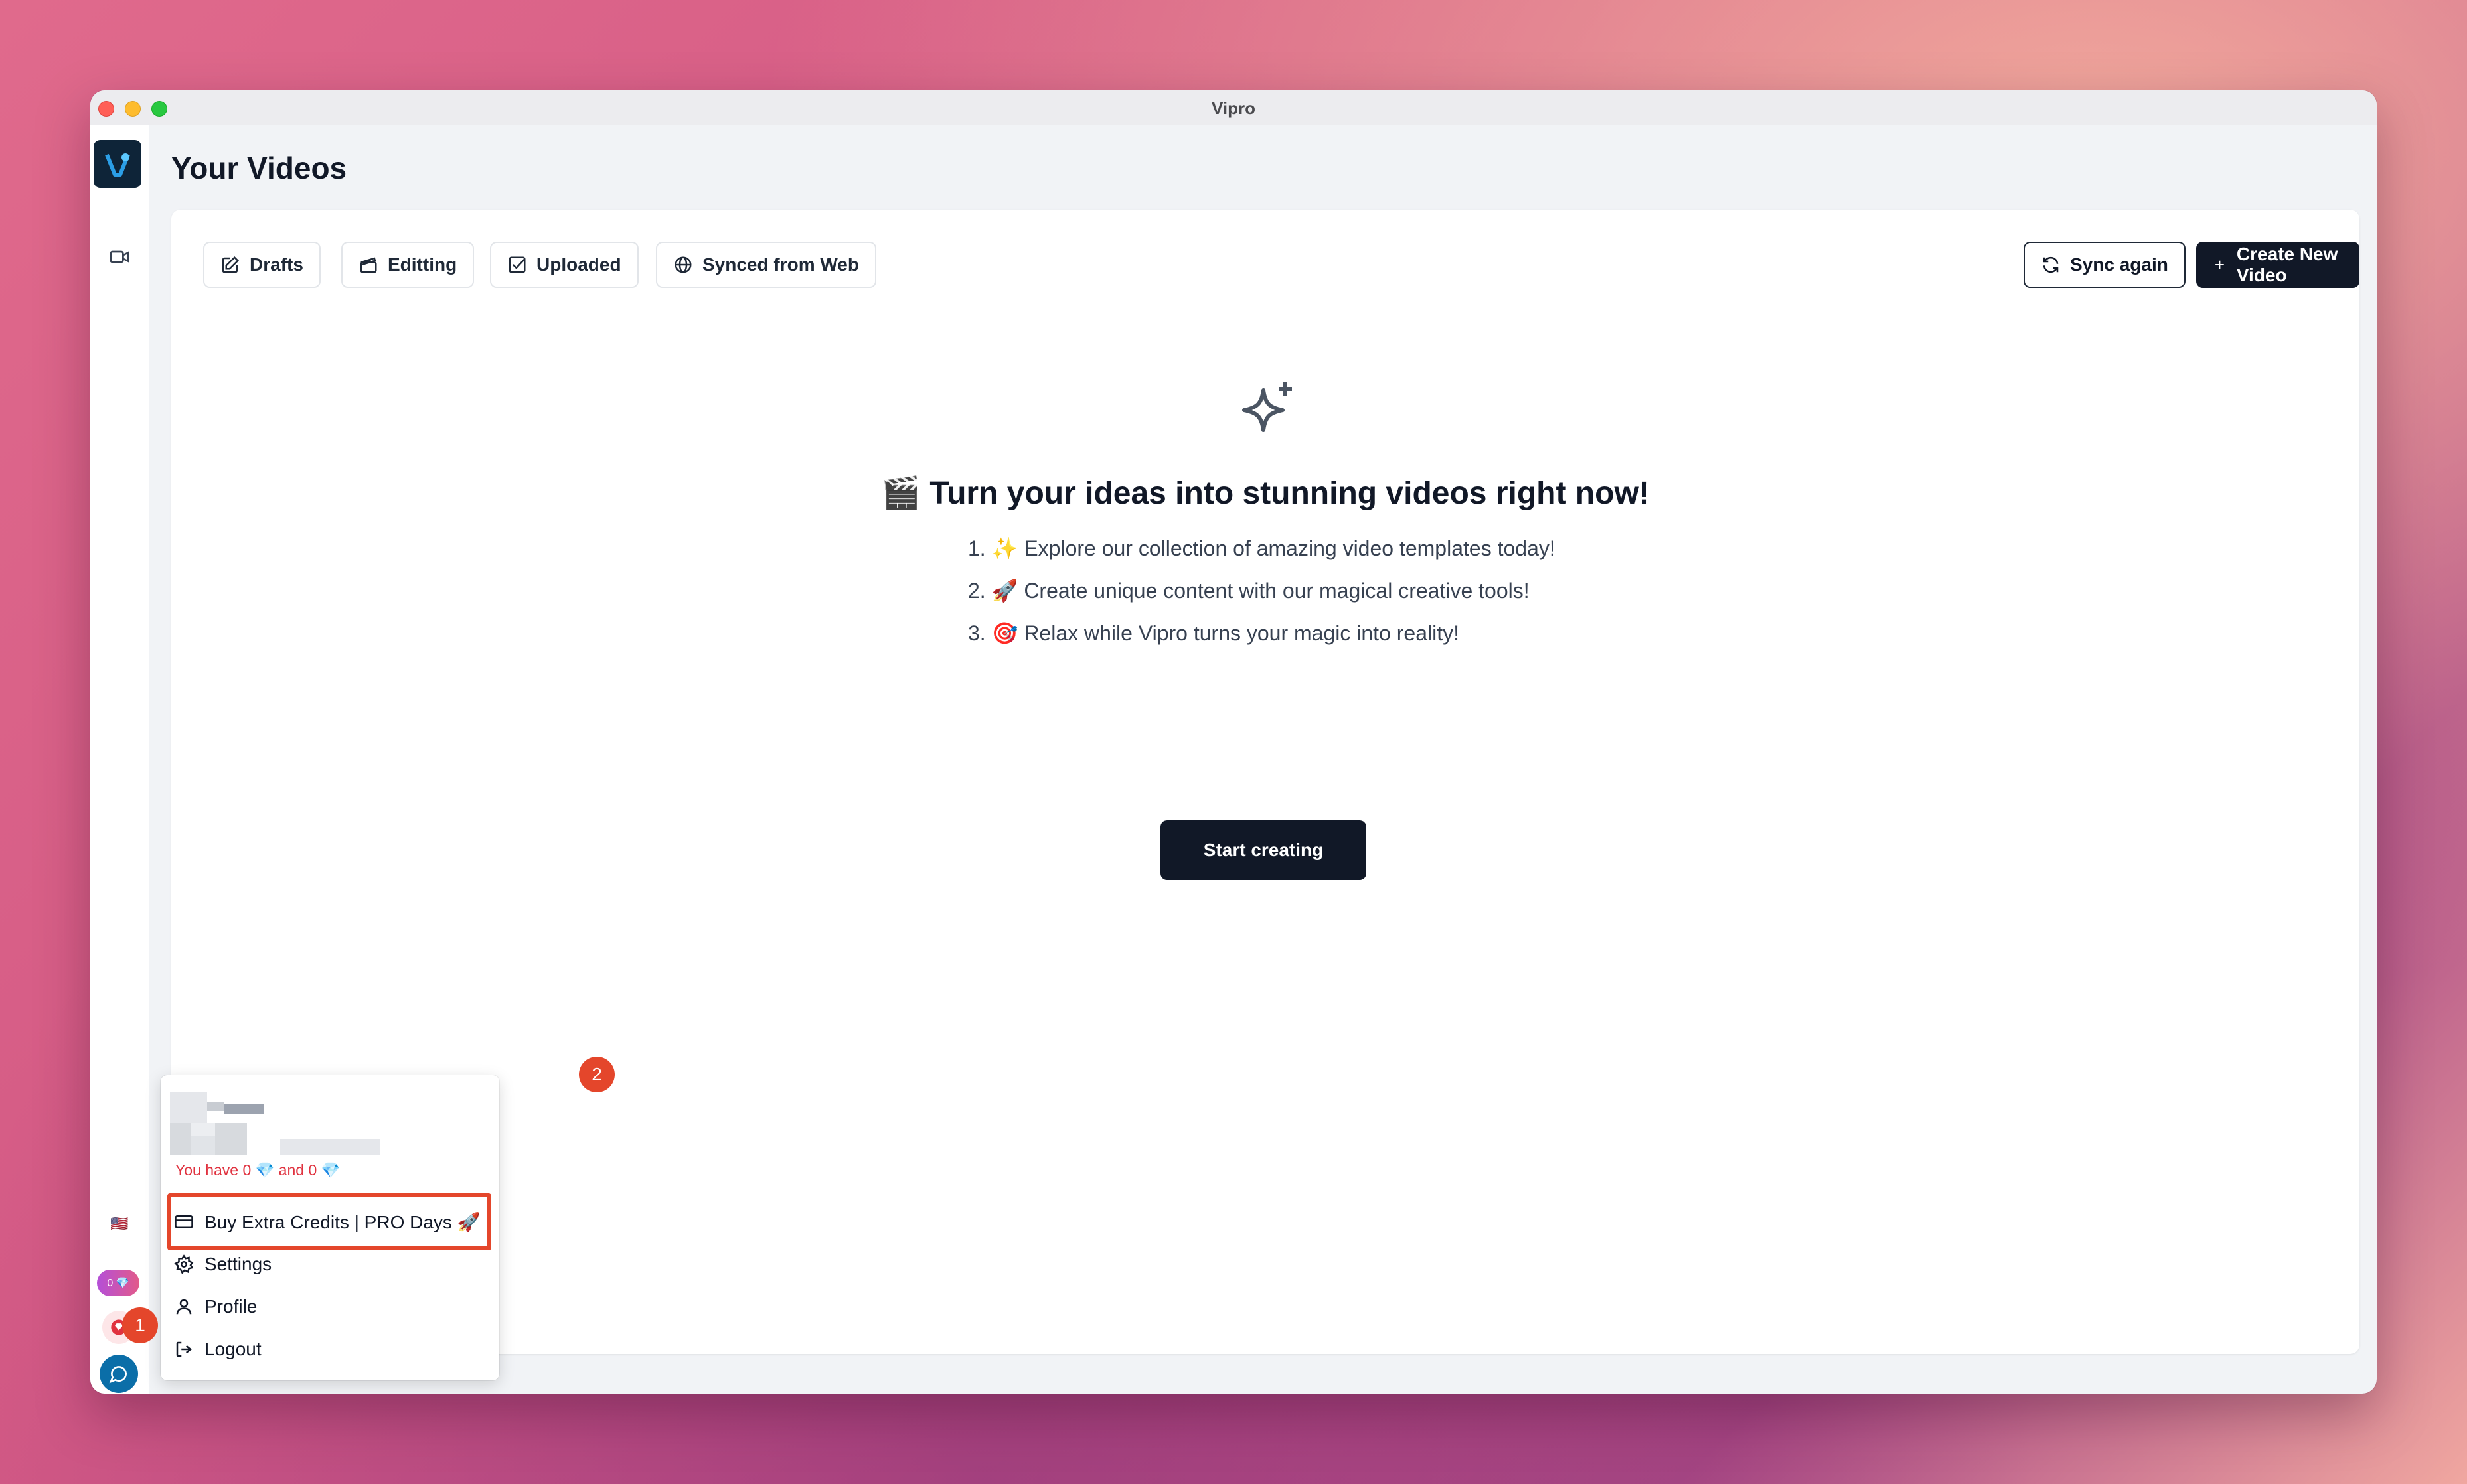 The height and width of the screenshot is (1484, 2467). What do you see at coordinates (231, 264) in the screenshot?
I see `edit-icon` at bounding box center [231, 264].